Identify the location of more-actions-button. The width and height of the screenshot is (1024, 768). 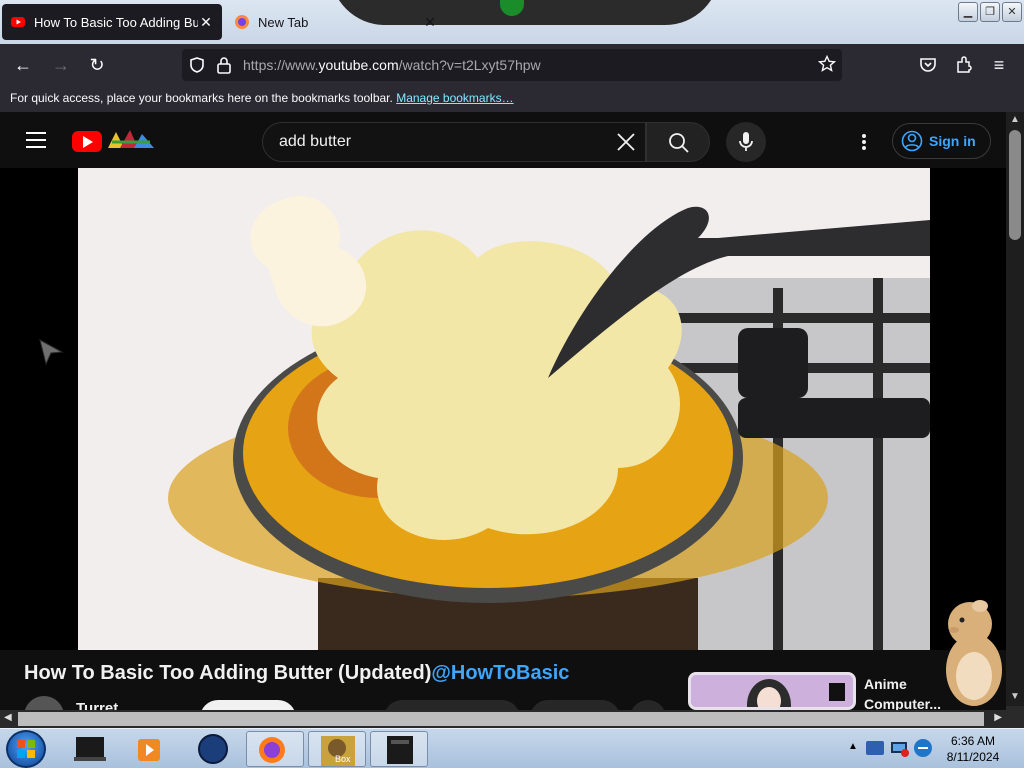
(648, 705).